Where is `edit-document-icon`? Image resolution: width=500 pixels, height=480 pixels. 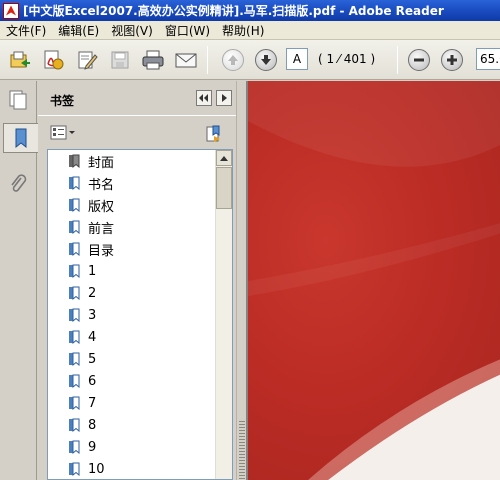
edit-document-icon is located at coordinates (88, 60).